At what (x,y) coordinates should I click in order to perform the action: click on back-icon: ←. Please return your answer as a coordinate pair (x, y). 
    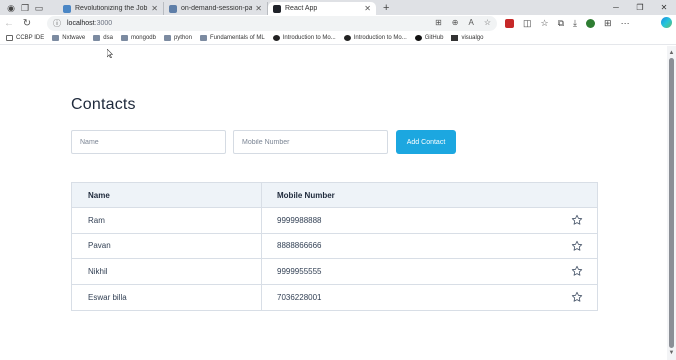
    Looking at the image, I should click on (9, 23).